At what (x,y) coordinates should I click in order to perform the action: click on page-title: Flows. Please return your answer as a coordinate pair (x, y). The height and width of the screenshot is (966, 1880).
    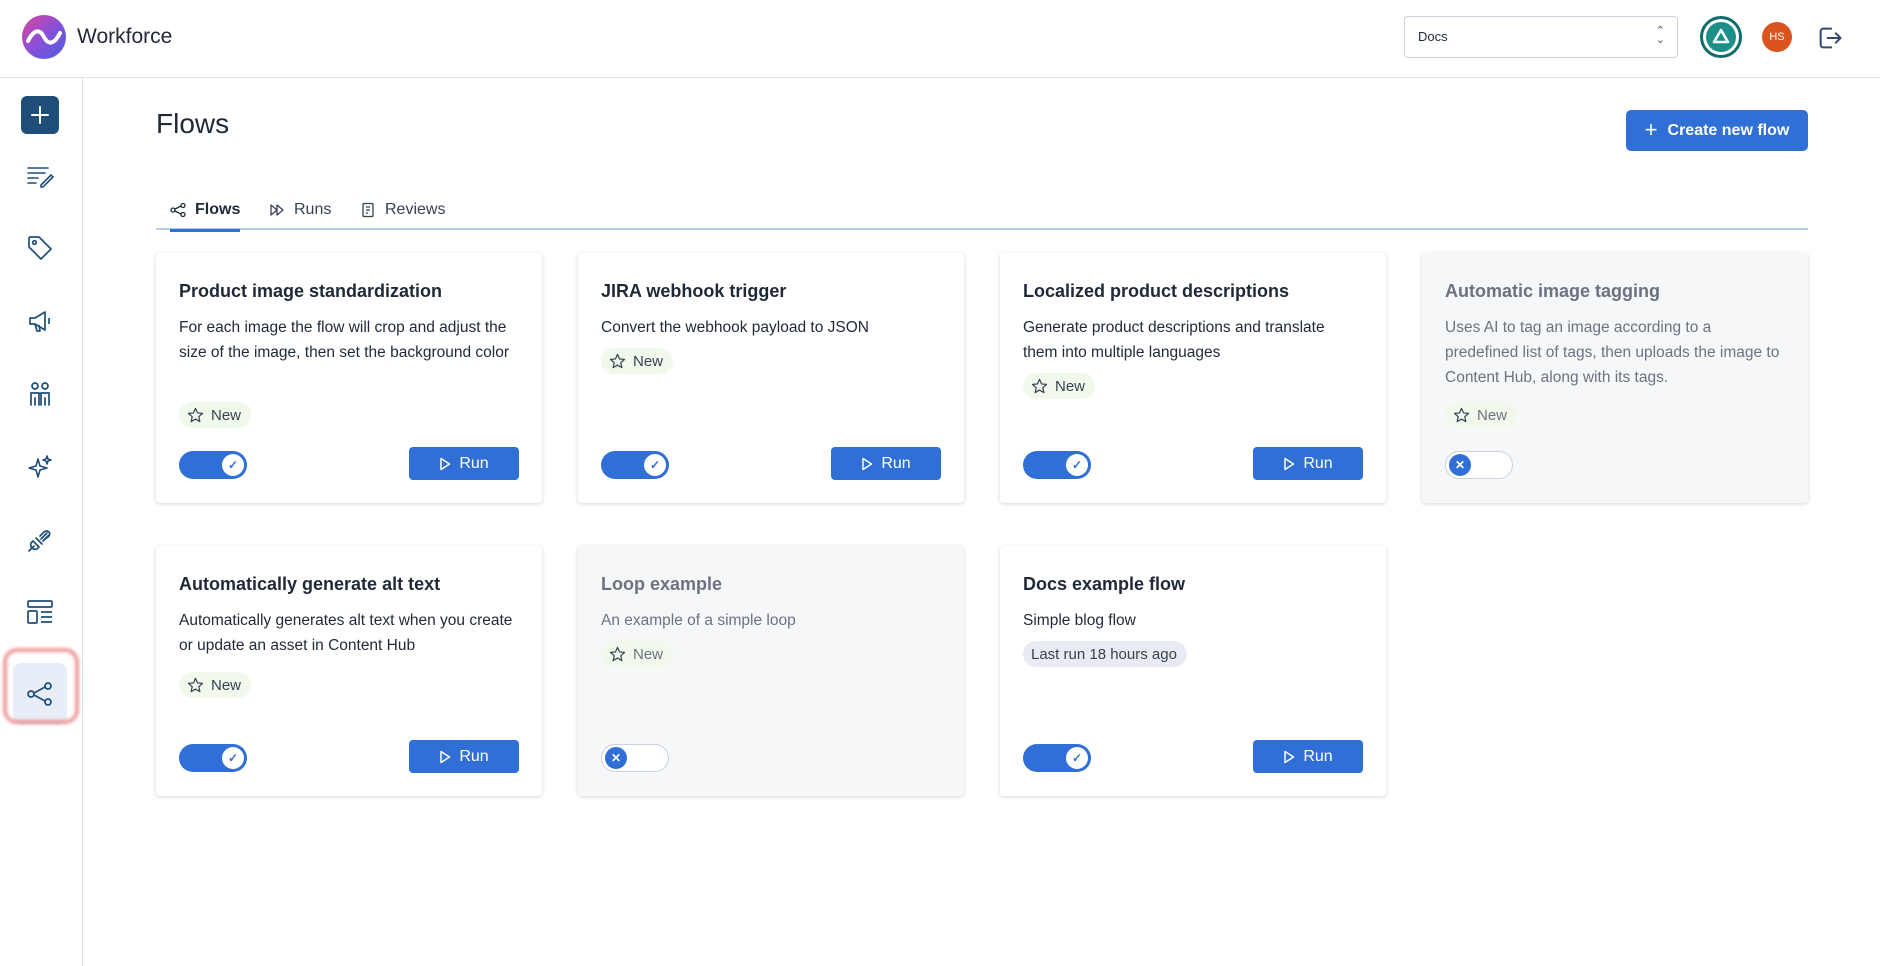
    Looking at the image, I should click on (193, 123).